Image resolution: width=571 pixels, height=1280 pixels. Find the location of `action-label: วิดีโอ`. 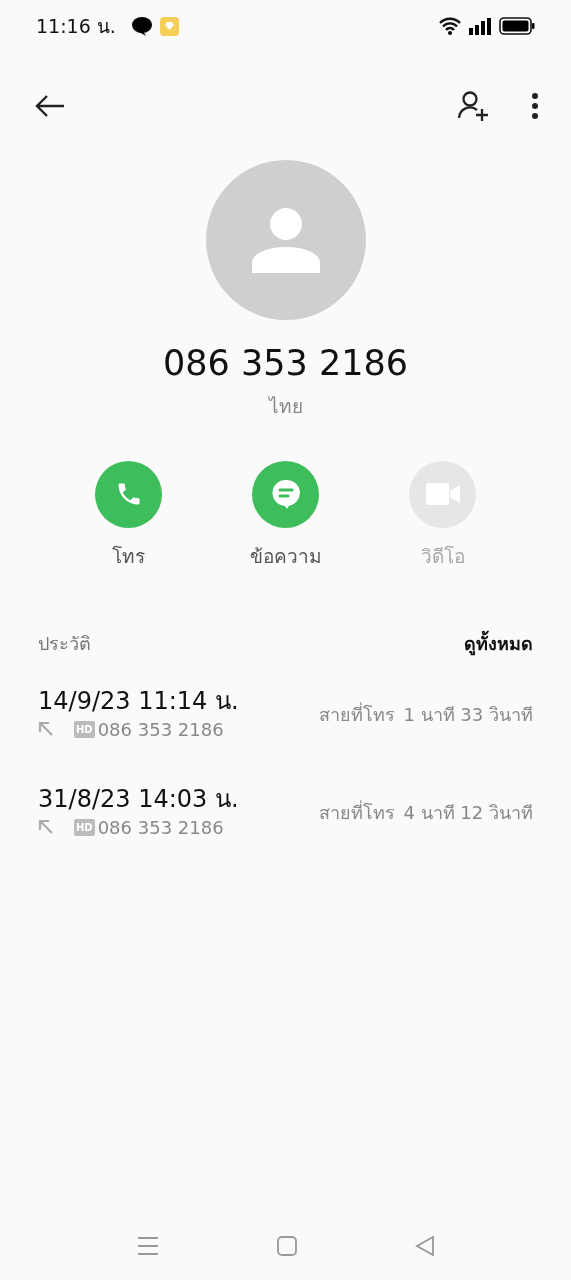

action-label: วิดีโอ is located at coordinates (442, 556).